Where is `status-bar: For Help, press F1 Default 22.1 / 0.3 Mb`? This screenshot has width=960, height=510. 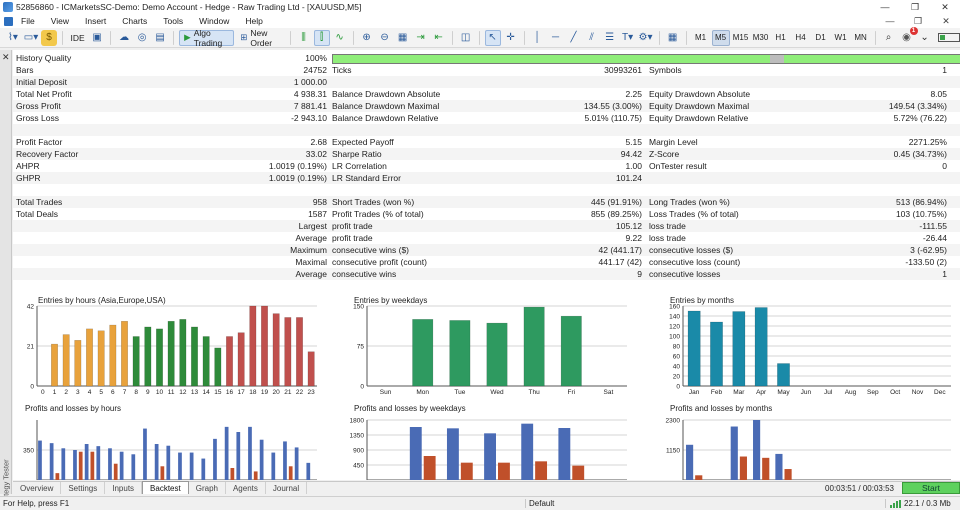 status-bar: For Help, press F1 Default 22.1 / 0.3 Mb is located at coordinates (480, 503).